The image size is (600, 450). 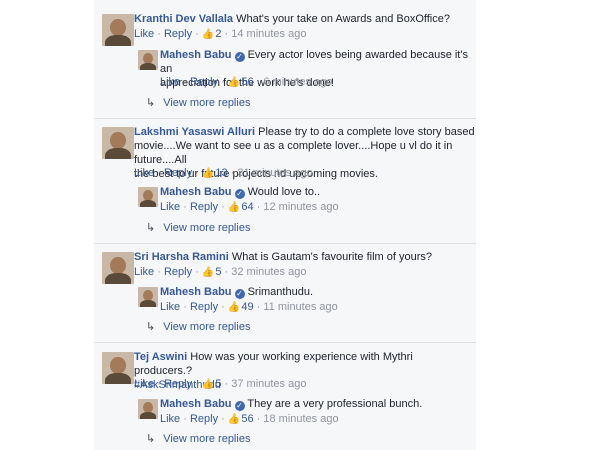 I want to click on comment-actions: Like · Reply · 👍5 · 32 minutes ago, so click(x=220, y=272).